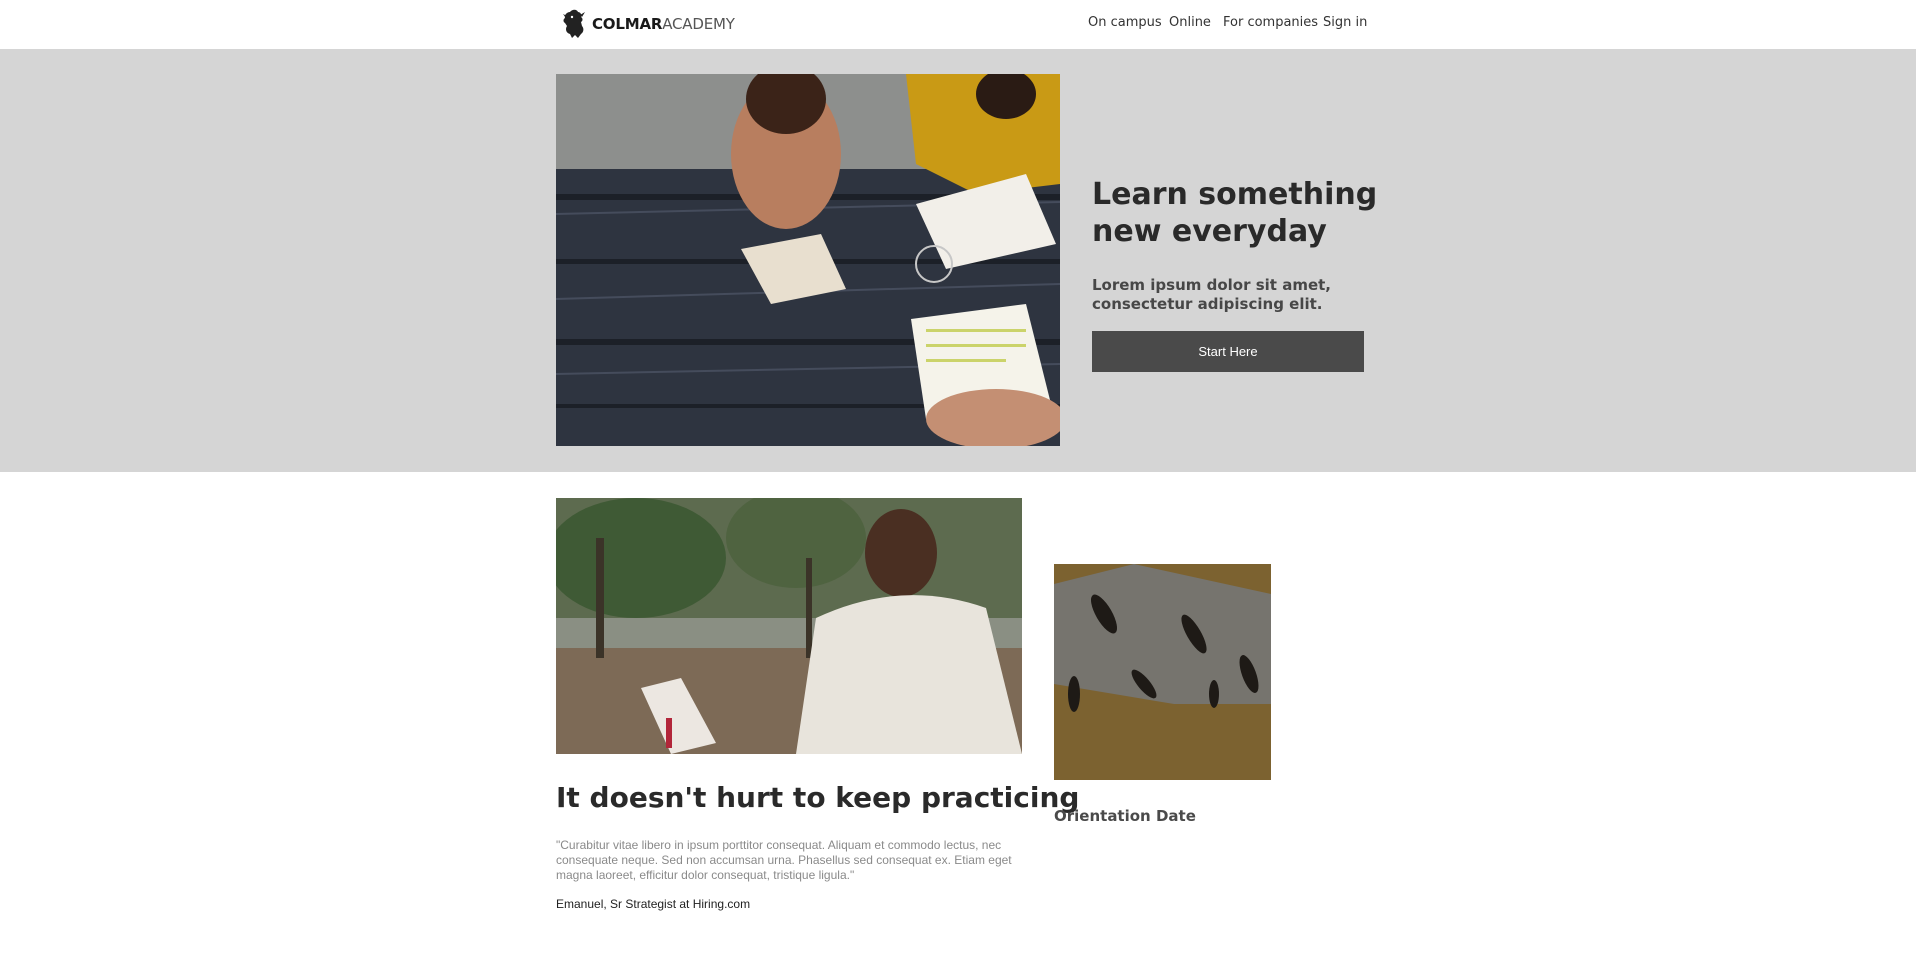  I want to click on hero-title: Learn something new everyday, so click(1235, 213).